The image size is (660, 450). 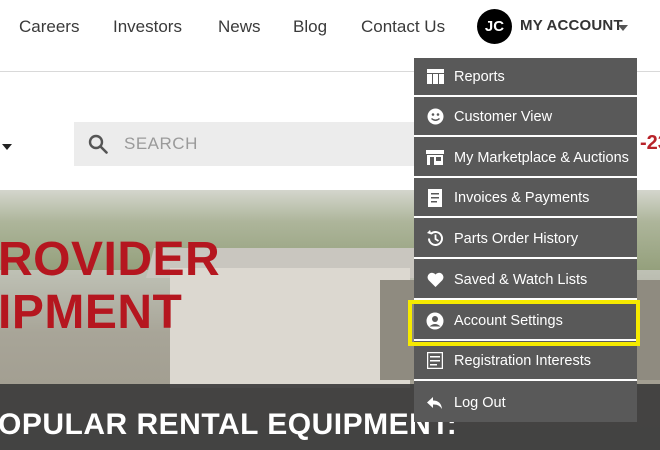 What do you see at coordinates (274, 144) in the screenshot?
I see `search-input` at bounding box center [274, 144].